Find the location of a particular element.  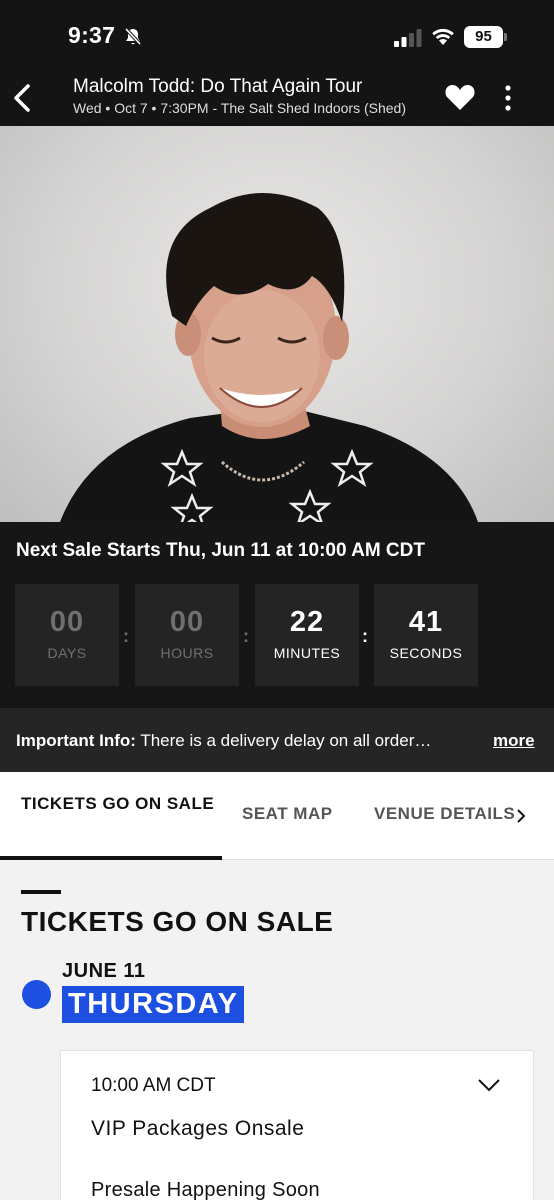

countdown-unit: SECONDS is located at coordinates (426, 653).